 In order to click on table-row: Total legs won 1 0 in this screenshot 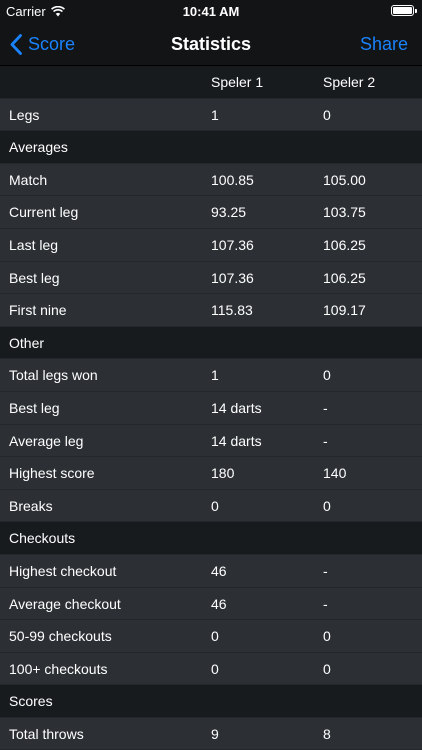, I will do `click(211, 375)`.